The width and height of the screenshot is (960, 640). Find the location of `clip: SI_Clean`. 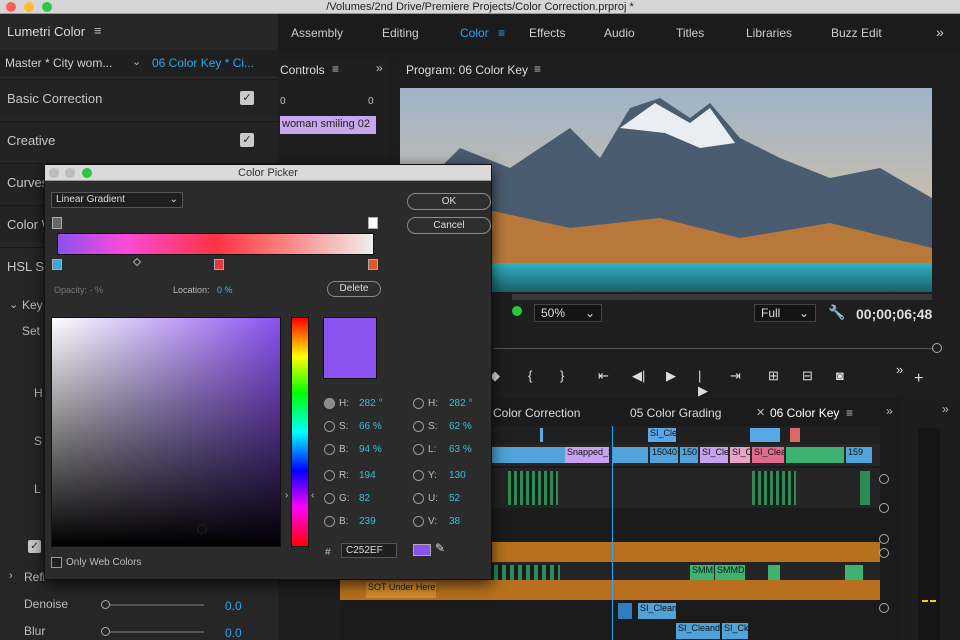

clip: SI_Clean is located at coordinates (657, 611).